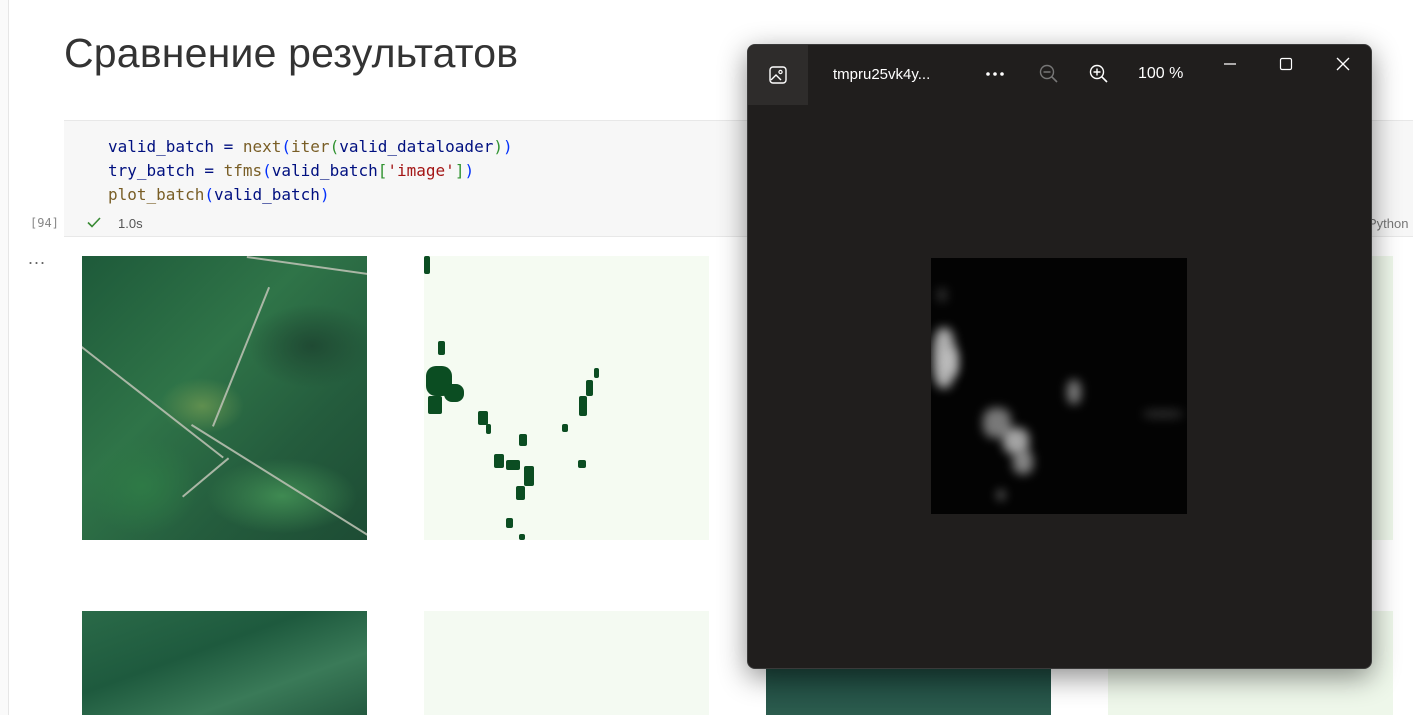 The height and width of the screenshot is (715, 1413). What do you see at coordinates (1059, 386) in the screenshot?
I see `prediction-image-canvas` at bounding box center [1059, 386].